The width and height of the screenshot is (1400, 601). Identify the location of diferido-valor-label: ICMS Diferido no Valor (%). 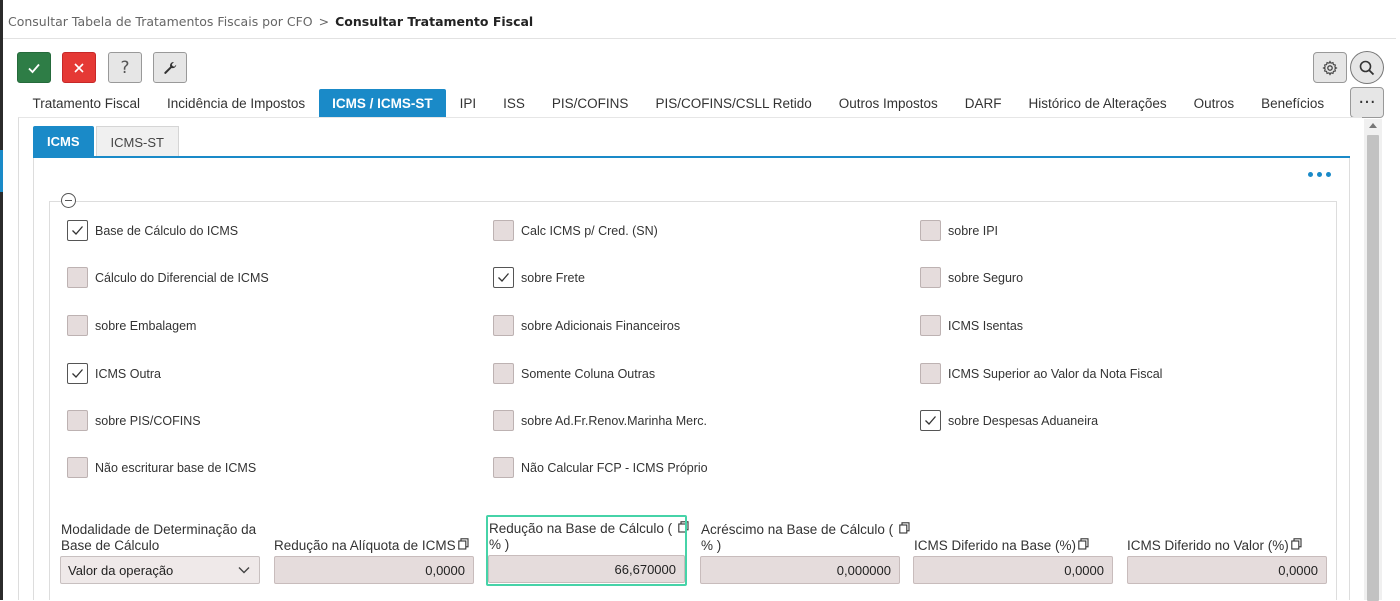
(1214, 546).